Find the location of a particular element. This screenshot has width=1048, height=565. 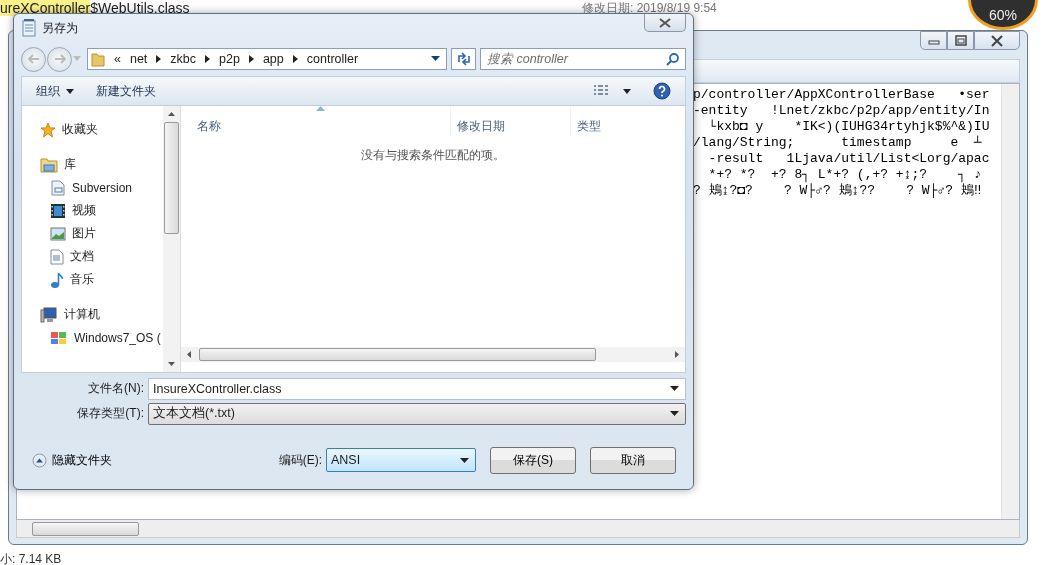

refresh-button is located at coordinates (463, 59).